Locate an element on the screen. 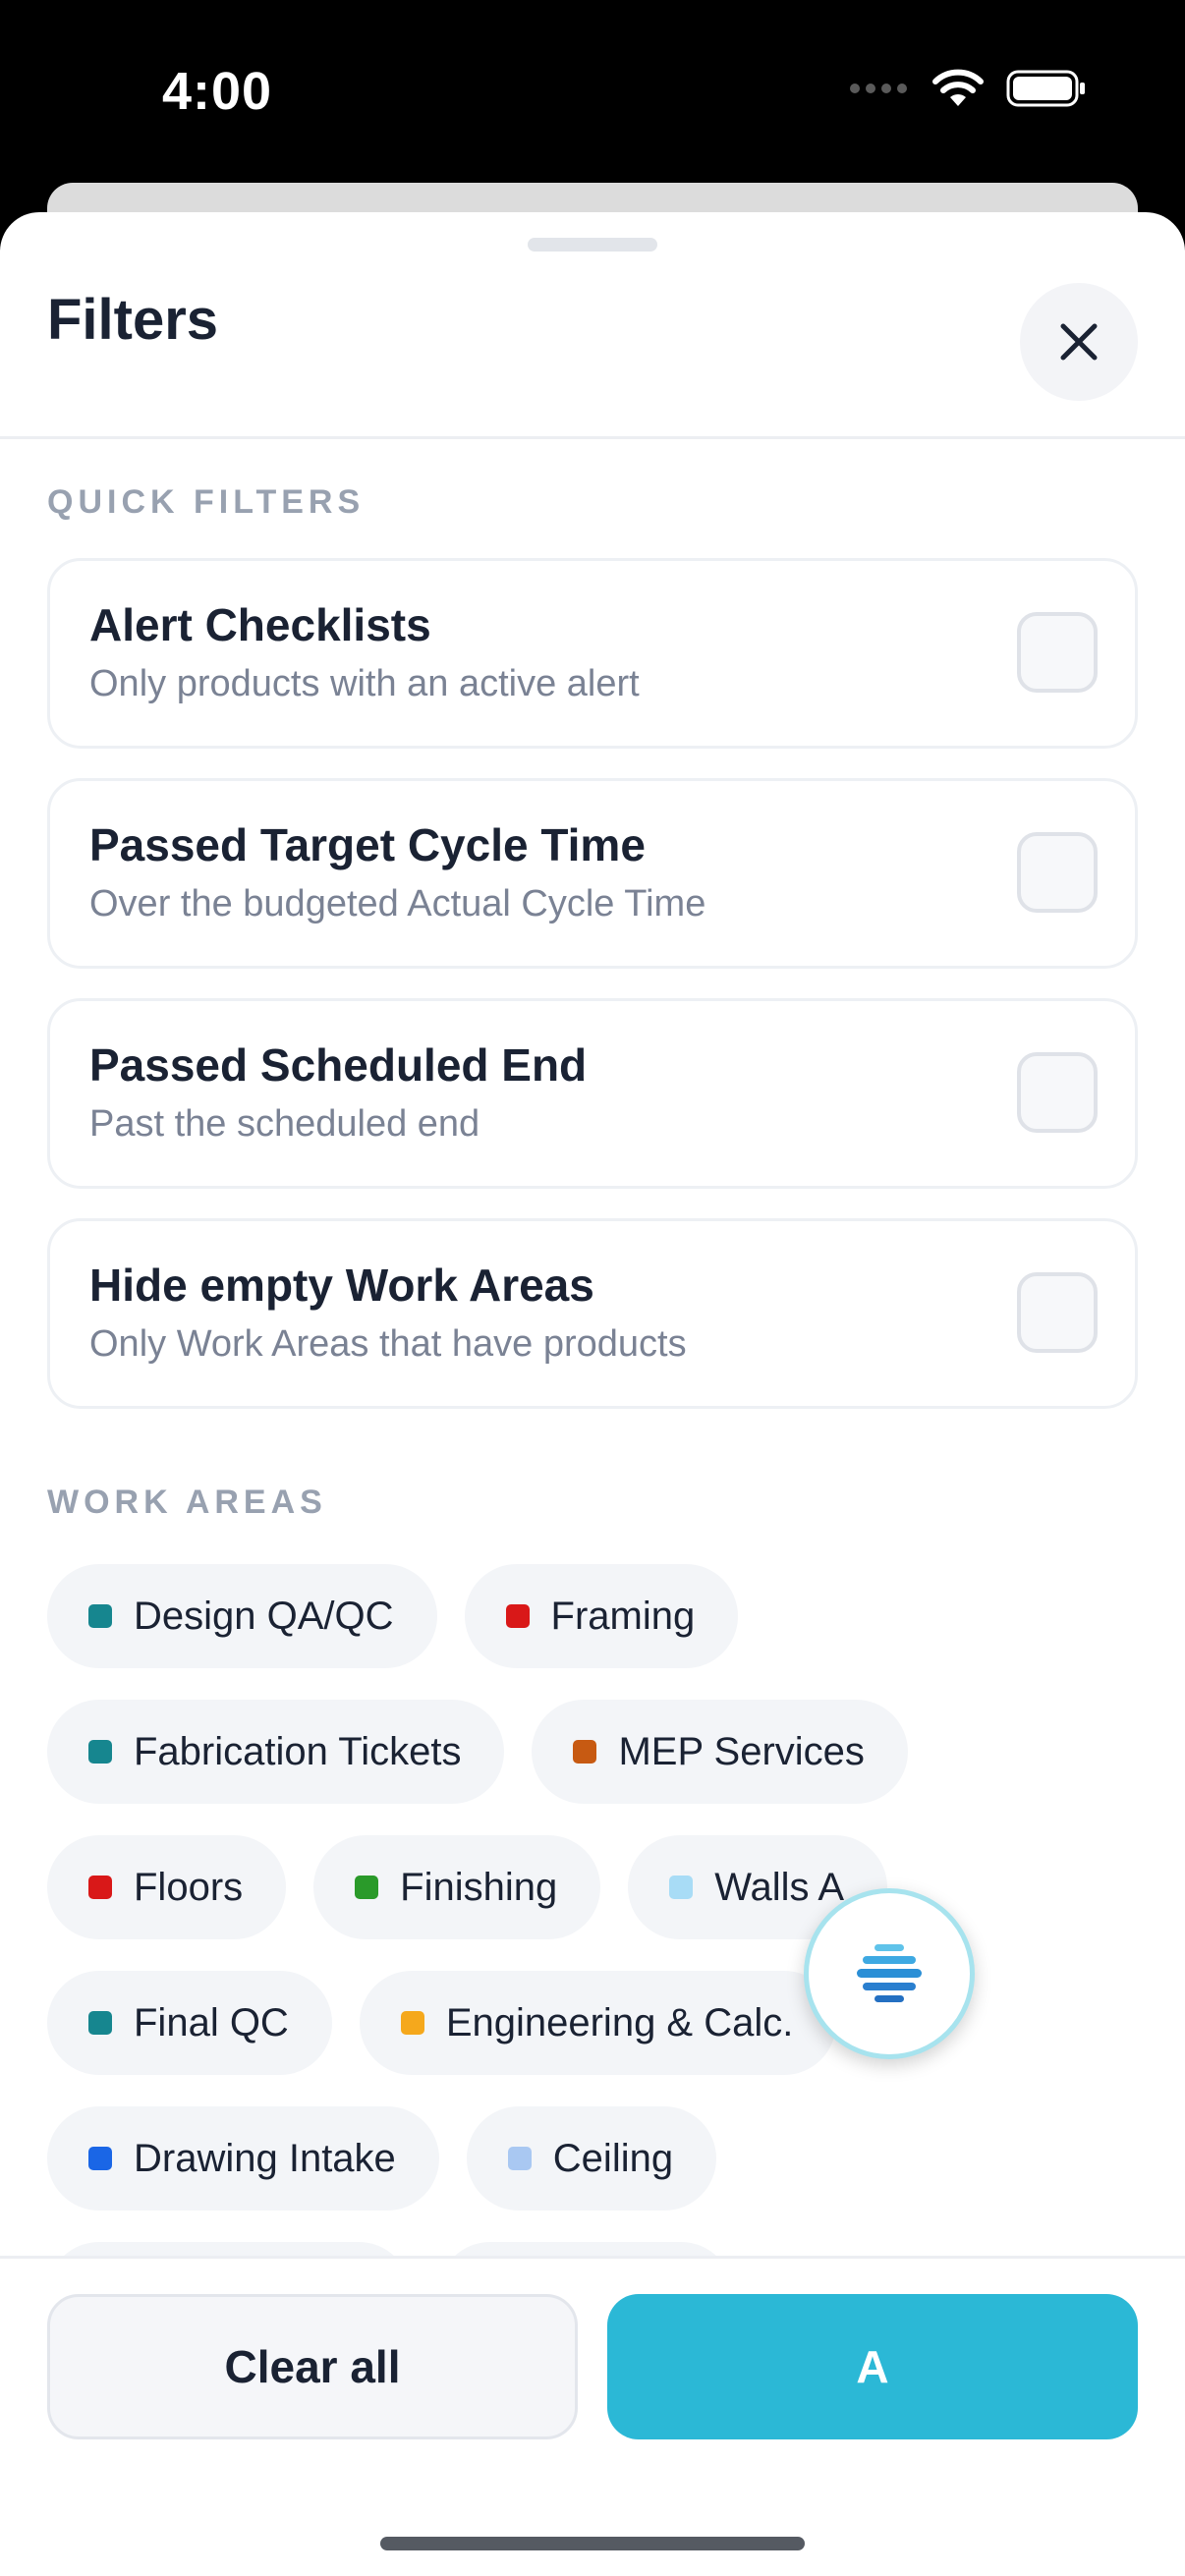 The width and height of the screenshot is (1185, 2576). status-indicators is located at coordinates (968, 88).